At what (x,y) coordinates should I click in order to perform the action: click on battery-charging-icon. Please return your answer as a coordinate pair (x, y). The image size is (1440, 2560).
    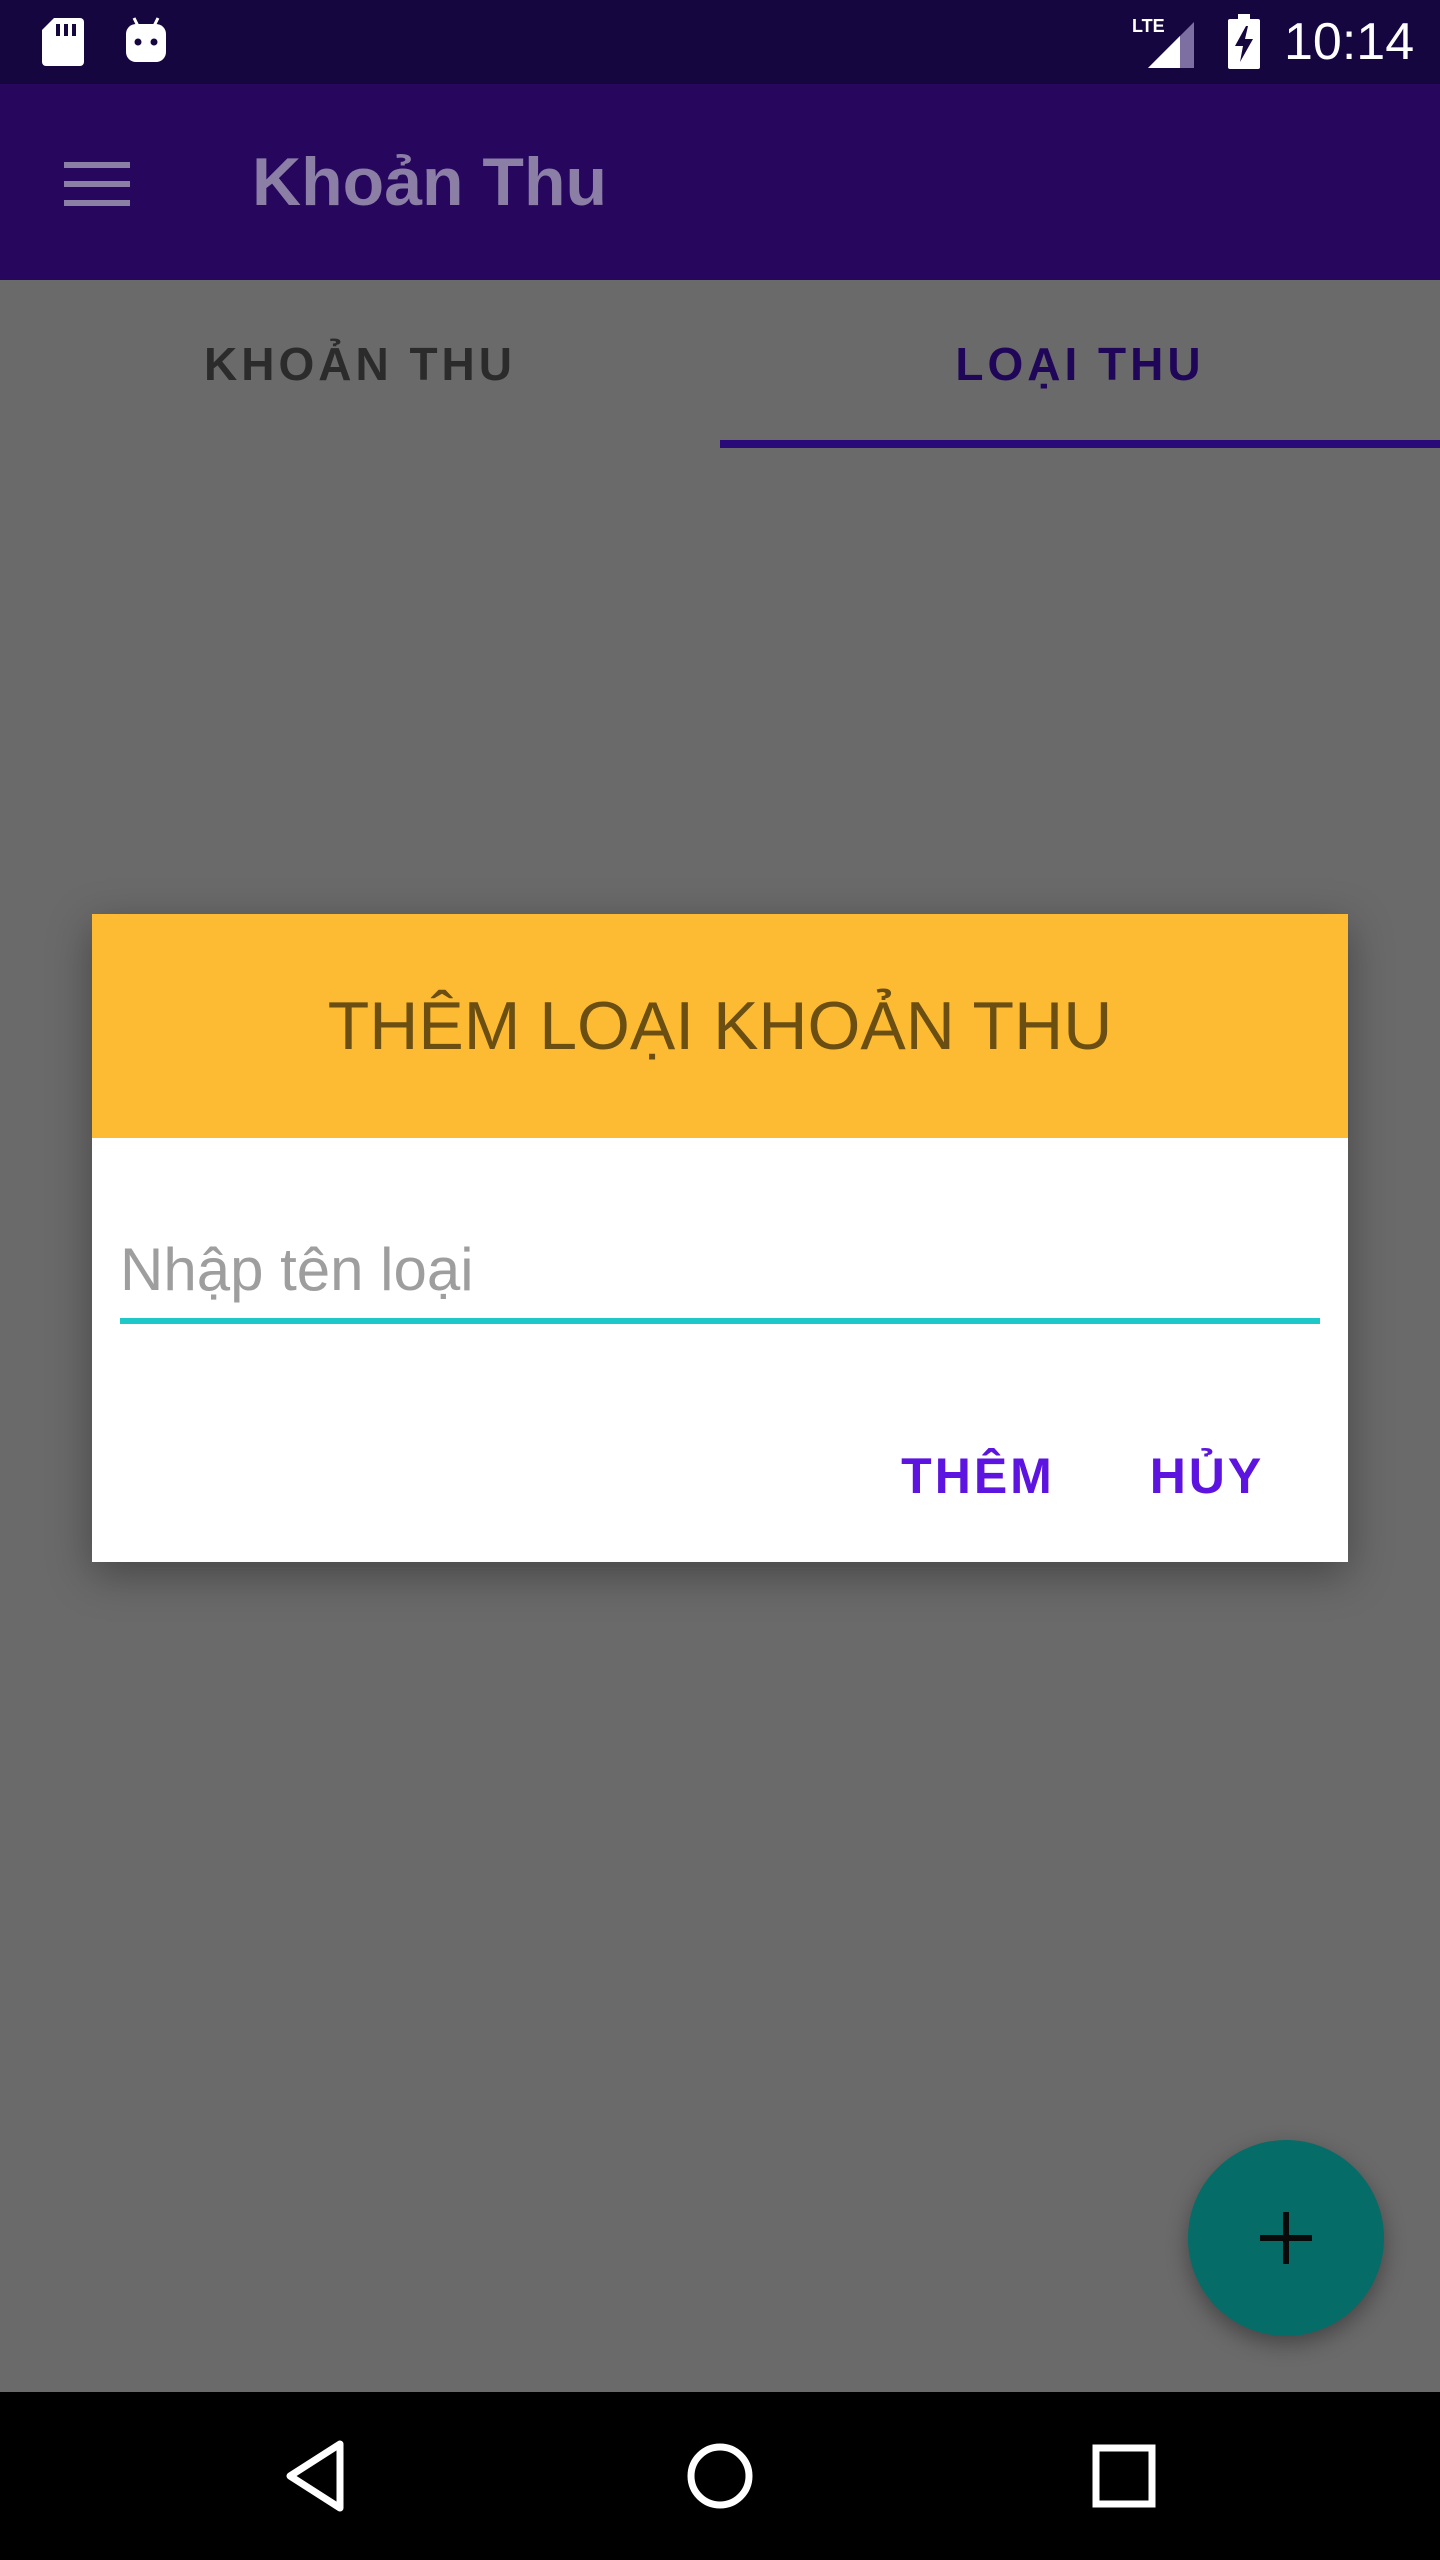
    Looking at the image, I should click on (1244, 41).